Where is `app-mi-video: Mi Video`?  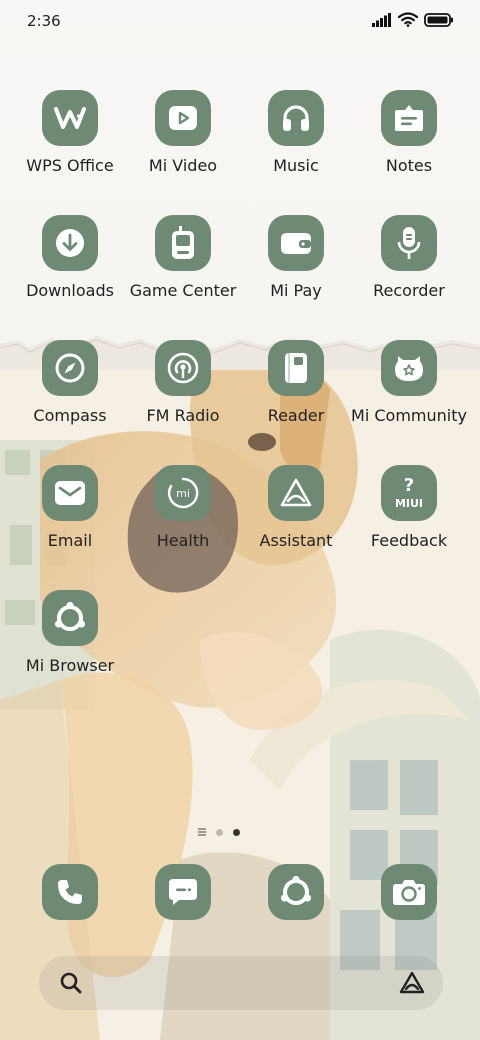 app-mi-video: Mi Video is located at coordinates (183, 150).